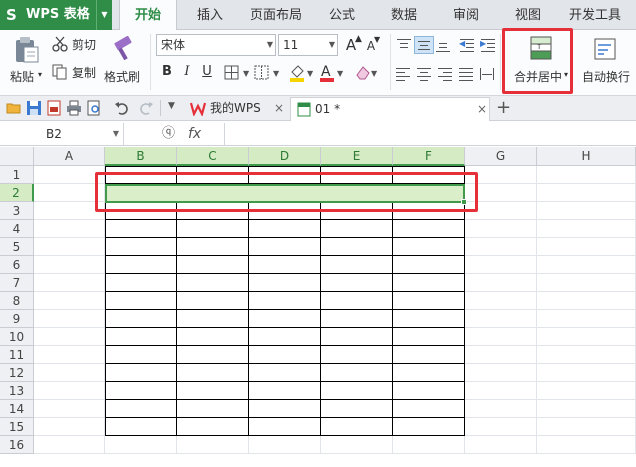  What do you see at coordinates (213, 229) in the screenshot?
I see `cell-c4` at bounding box center [213, 229].